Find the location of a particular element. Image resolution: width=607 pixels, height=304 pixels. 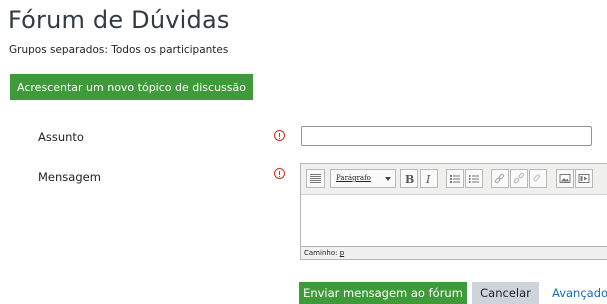

paragraph-format-select: Parágrafo is located at coordinates (363, 178).